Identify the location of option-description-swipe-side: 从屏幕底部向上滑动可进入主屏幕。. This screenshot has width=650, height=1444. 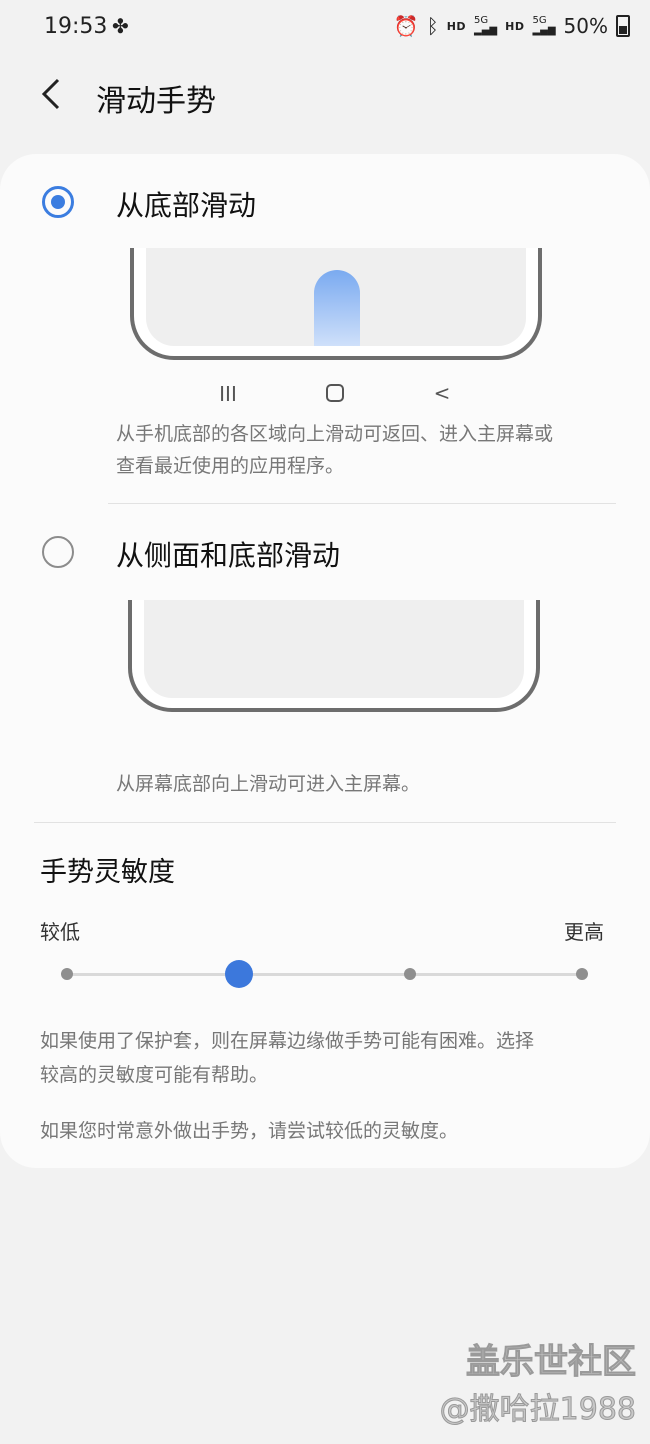
(268, 784).